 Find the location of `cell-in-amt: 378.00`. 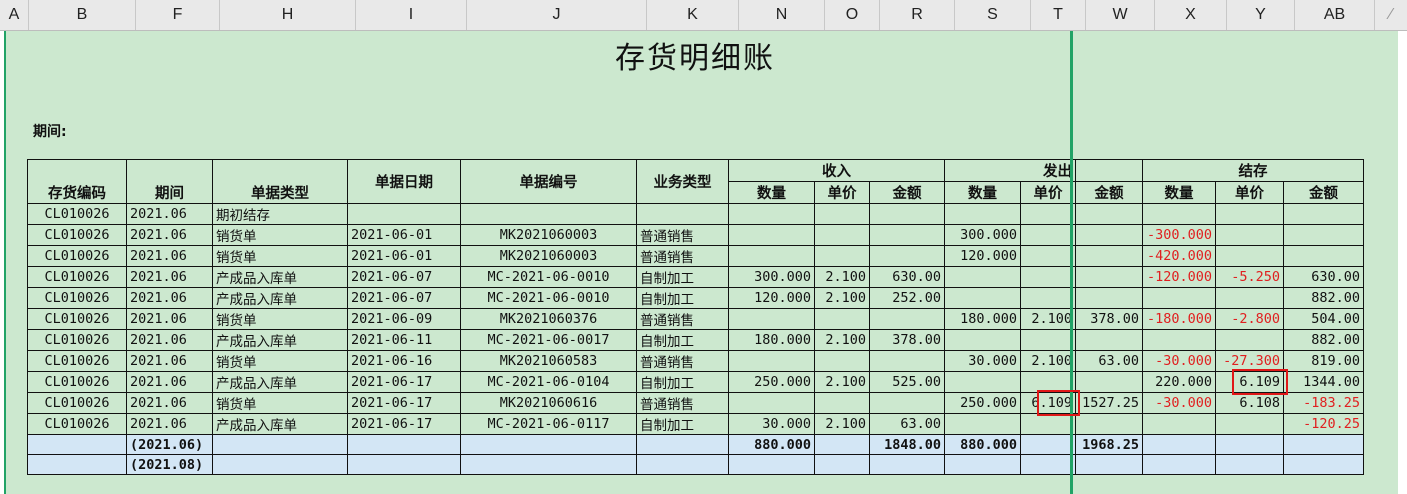

cell-in-amt: 378.00 is located at coordinates (907, 340).